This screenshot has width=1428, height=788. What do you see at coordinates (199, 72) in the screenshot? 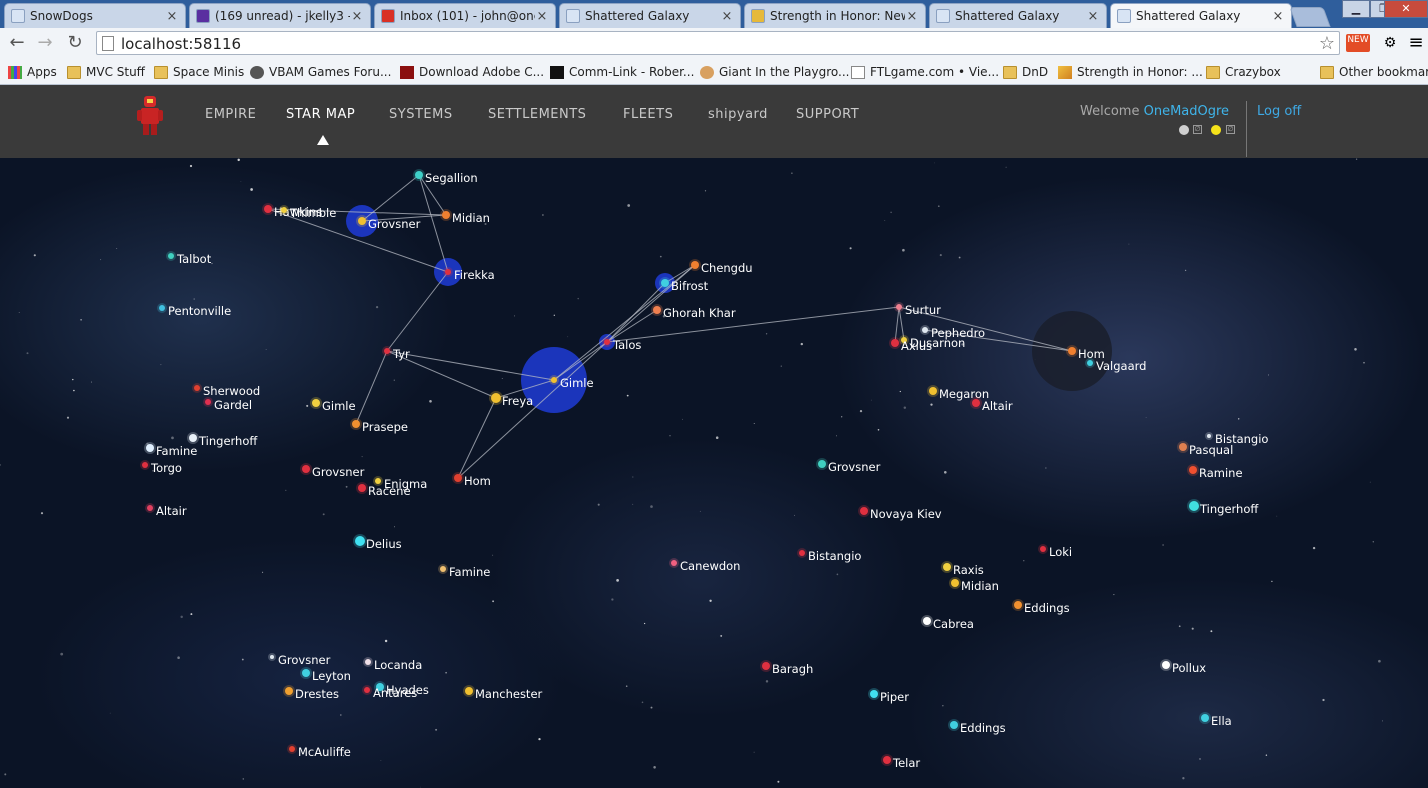
I see `bookmark-item: Space Minis` at bounding box center [199, 72].